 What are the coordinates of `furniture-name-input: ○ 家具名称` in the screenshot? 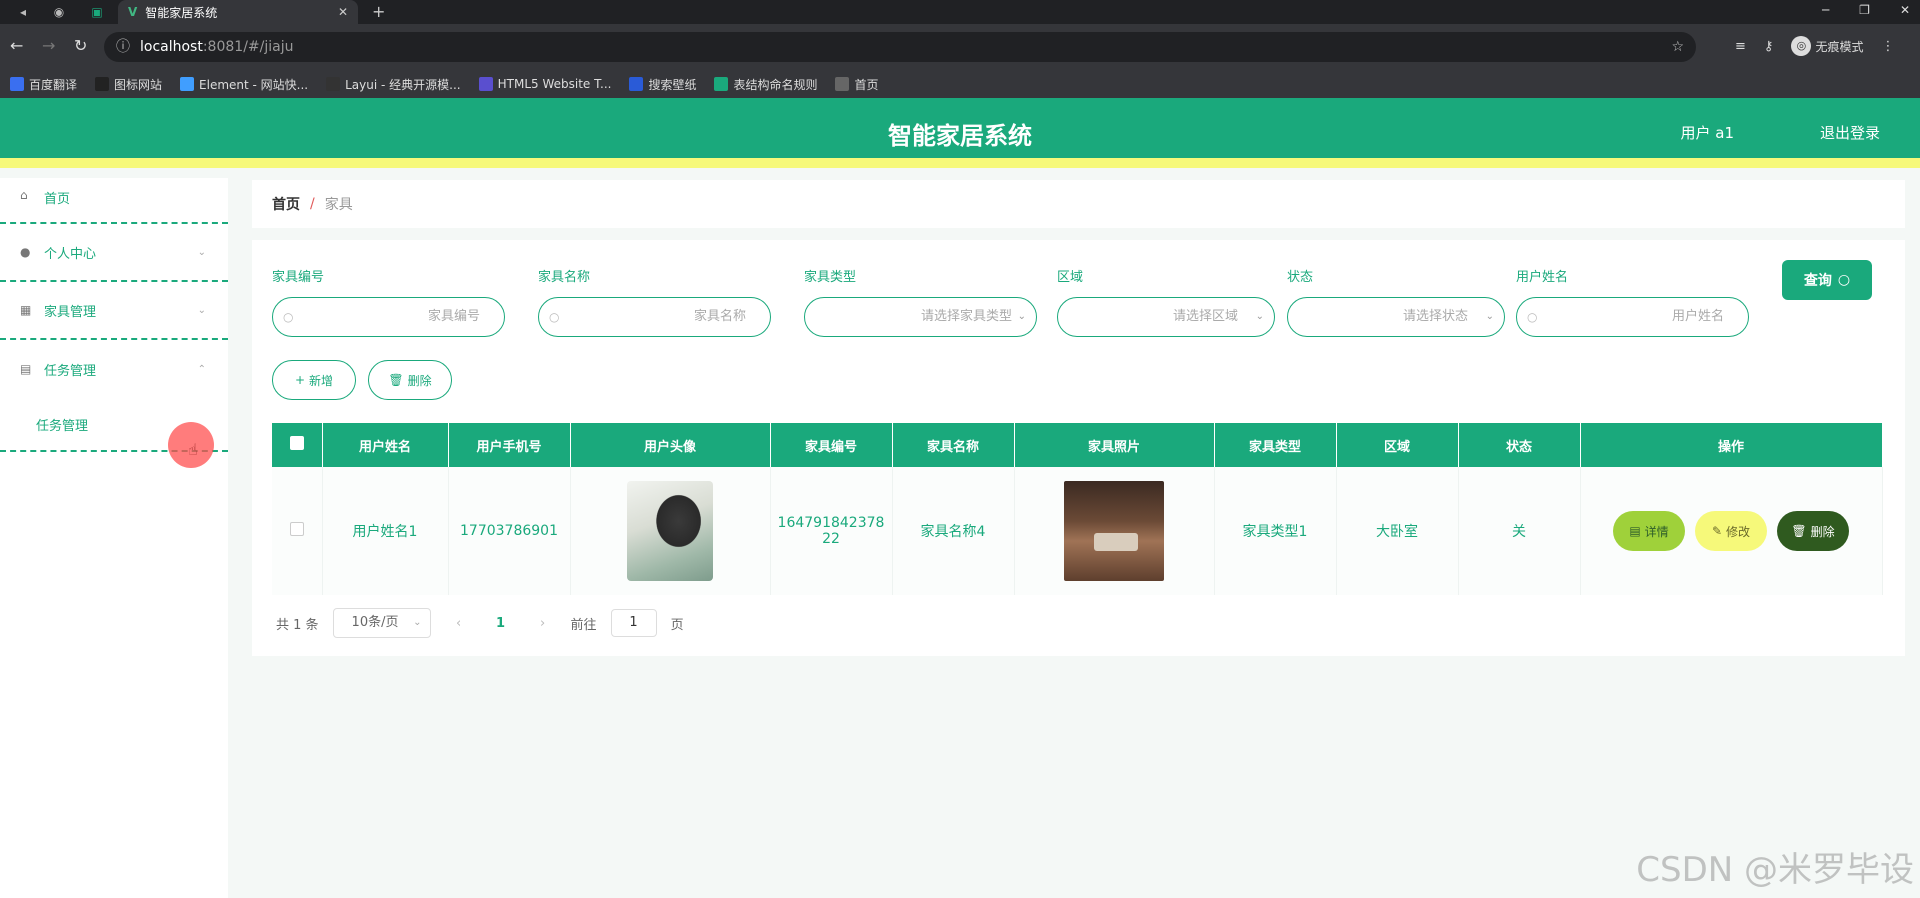 It's located at (654, 317).